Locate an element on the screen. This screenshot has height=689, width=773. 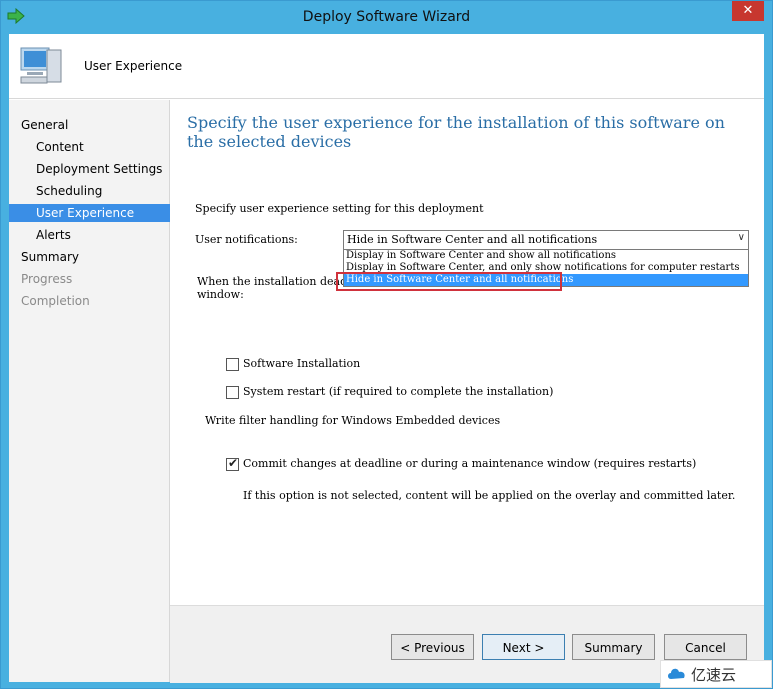
nav-item-deployment-settings: Deployment Settings is located at coordinates (102, 169).